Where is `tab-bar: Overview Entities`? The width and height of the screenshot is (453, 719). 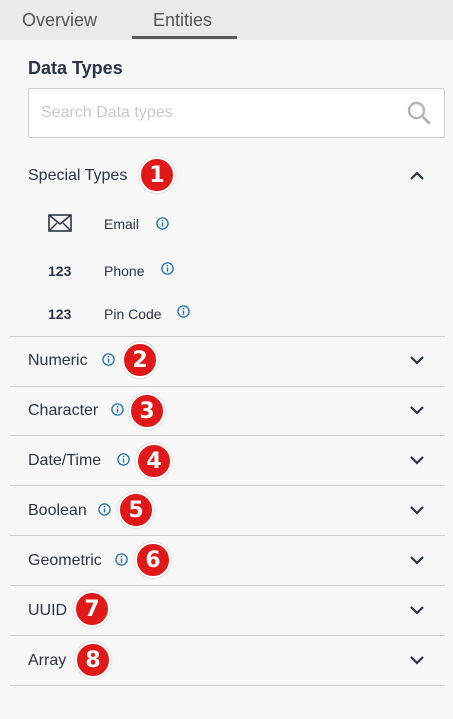
tab-bar: Overview Entities is located at coordinates (226, 20).